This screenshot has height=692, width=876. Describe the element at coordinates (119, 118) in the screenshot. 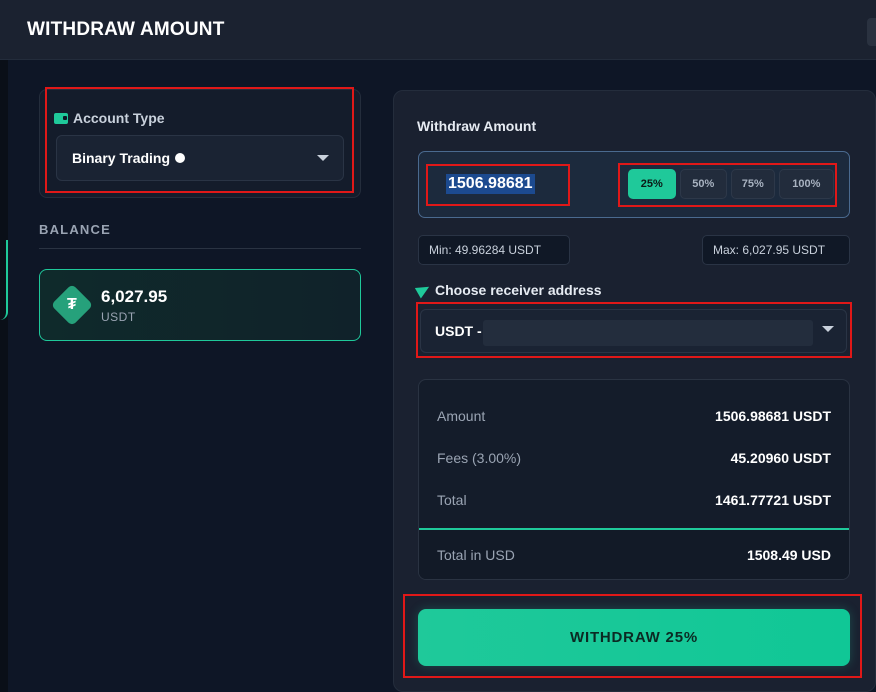

I see `account-type-label-text: Account Type` at that location.